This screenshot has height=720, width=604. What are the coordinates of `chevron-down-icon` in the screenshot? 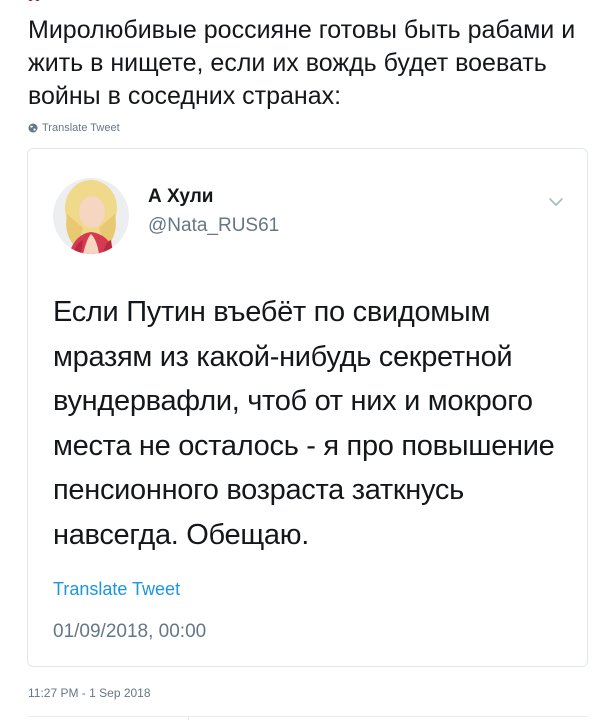 It's located at (556, 202).